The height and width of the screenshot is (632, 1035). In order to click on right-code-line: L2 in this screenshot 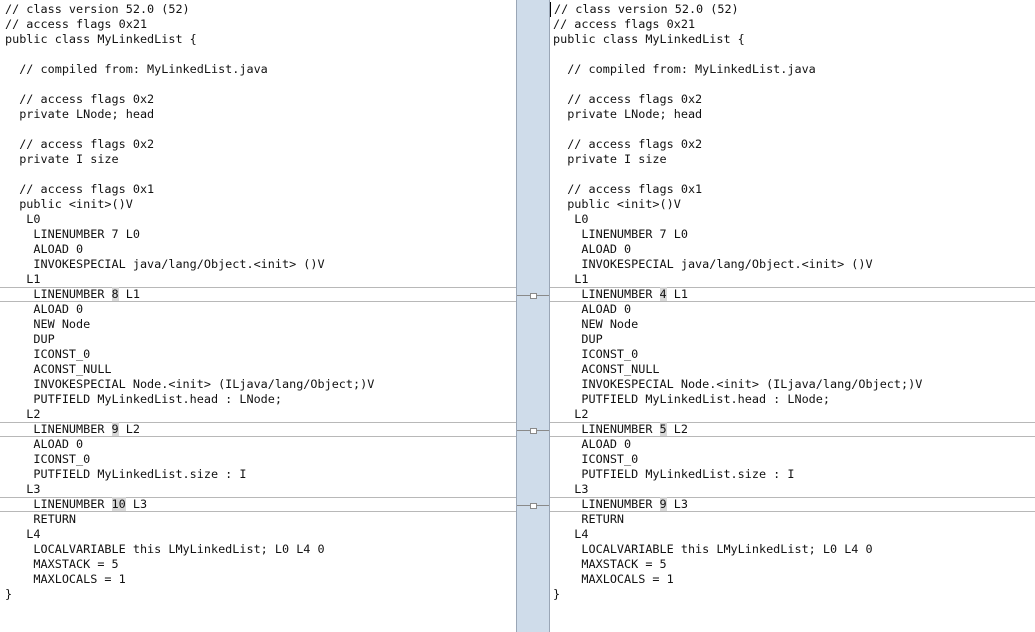, I will do `click(571, 414)`.